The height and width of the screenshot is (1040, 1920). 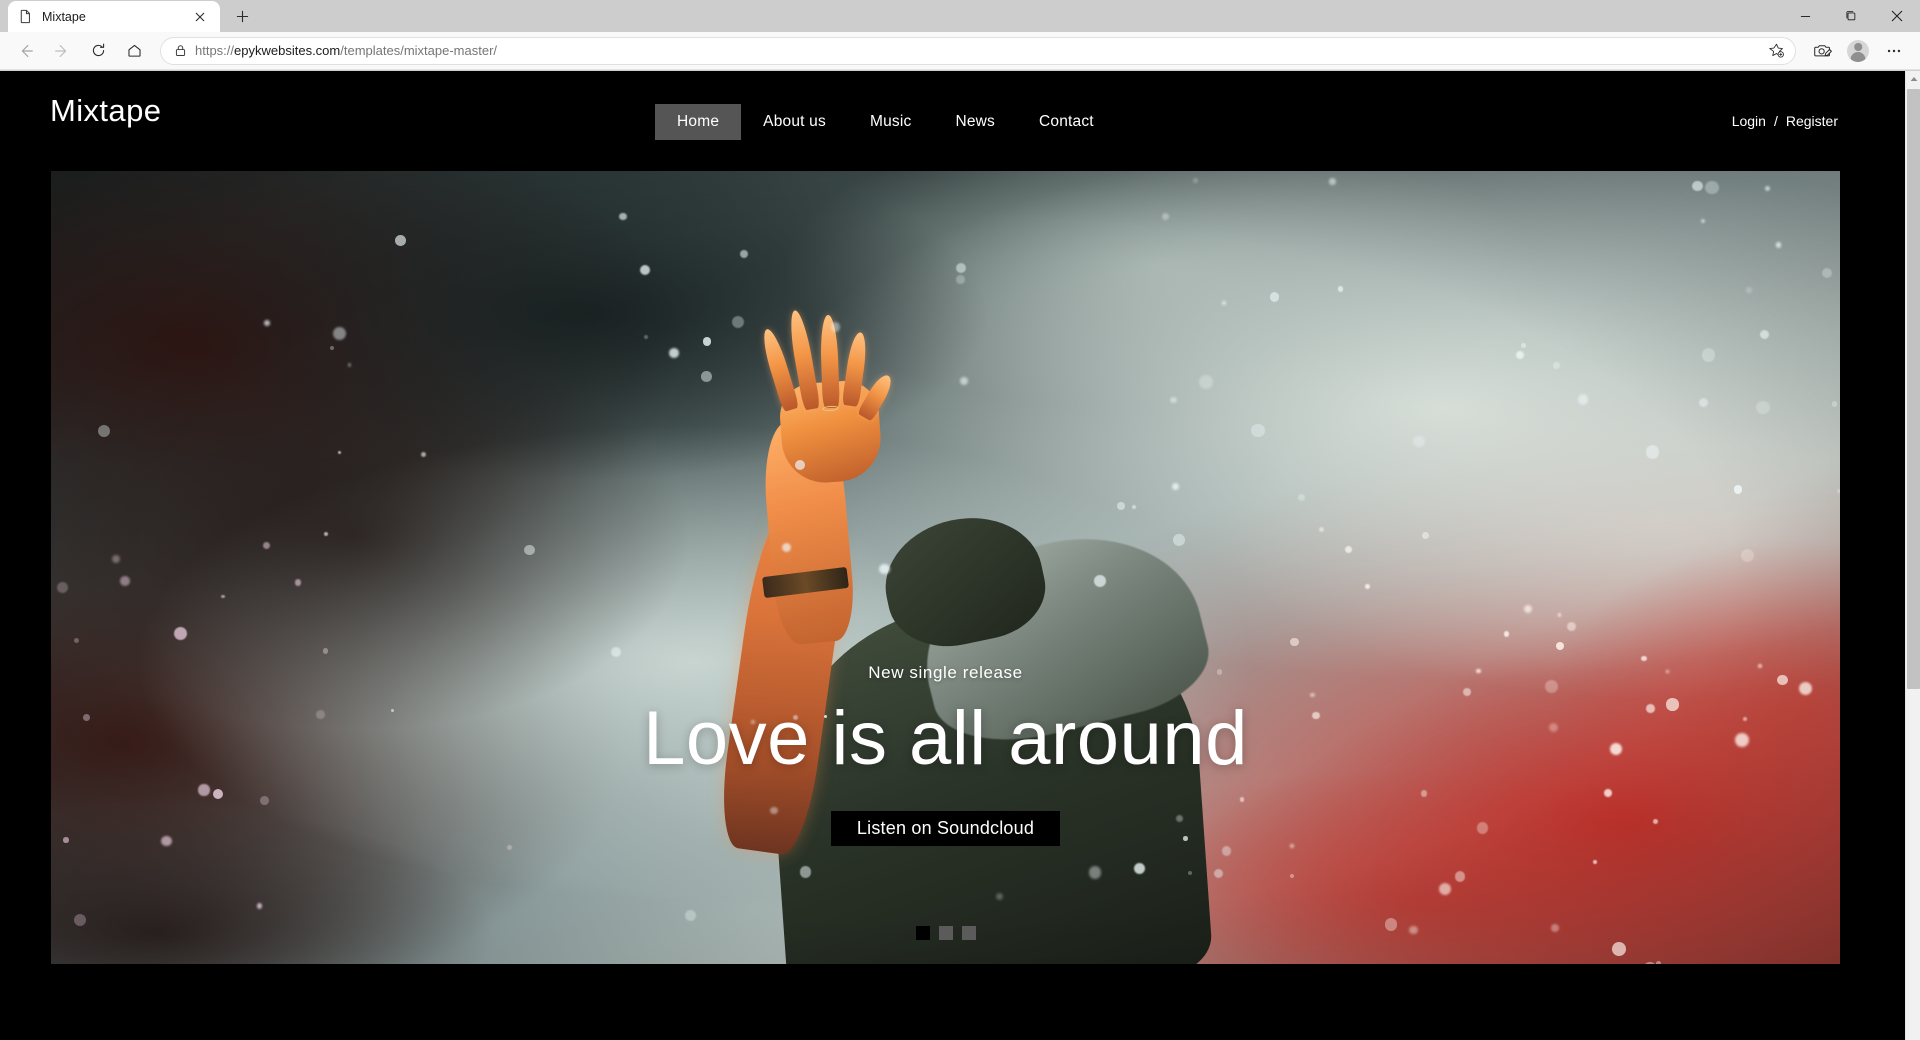 What do you see at coordinates (215, 50) in the screenshot?
I see `url-scheme: https://` at bounding box center [215, 50].